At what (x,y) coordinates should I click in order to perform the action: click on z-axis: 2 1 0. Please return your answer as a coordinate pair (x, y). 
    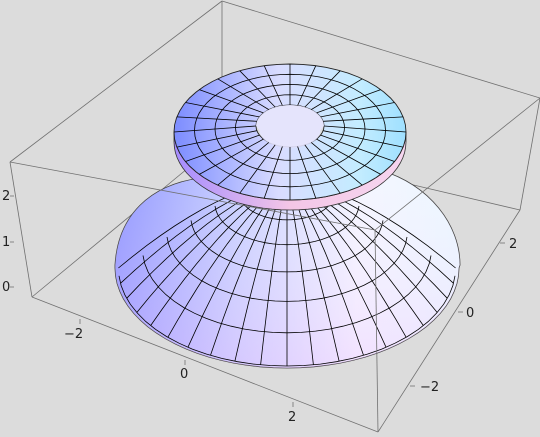
    Looking at the image, I should click on (8, 242).